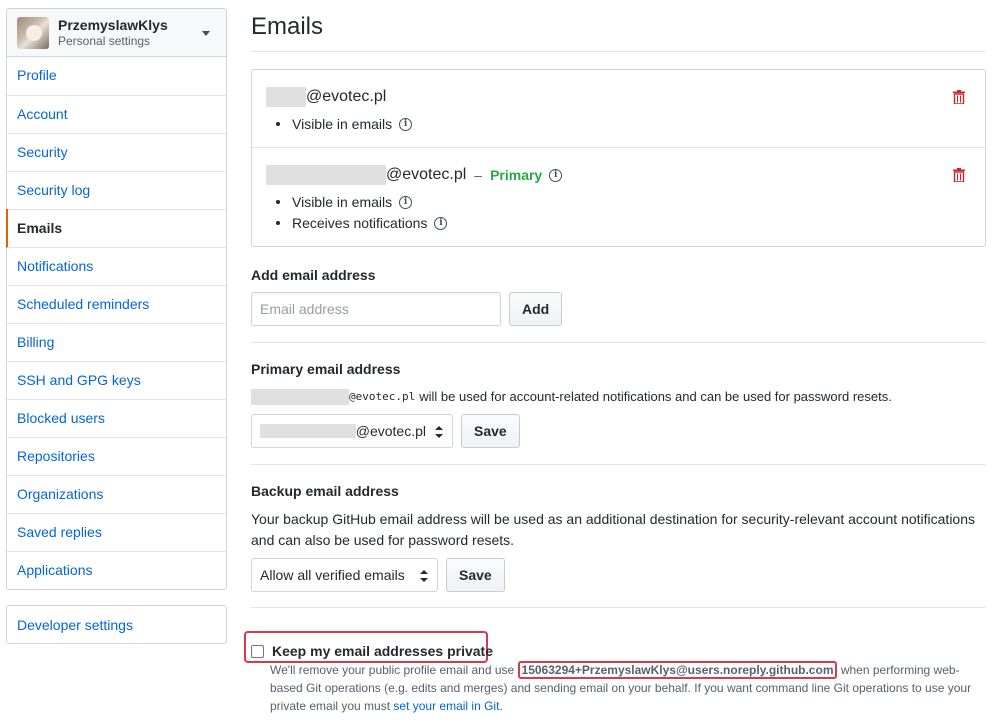  What do you see at coordinates (325, 491) in the screenshot?
I see `backup-email-heading: Backup email address` at bounding box center [325, 491].